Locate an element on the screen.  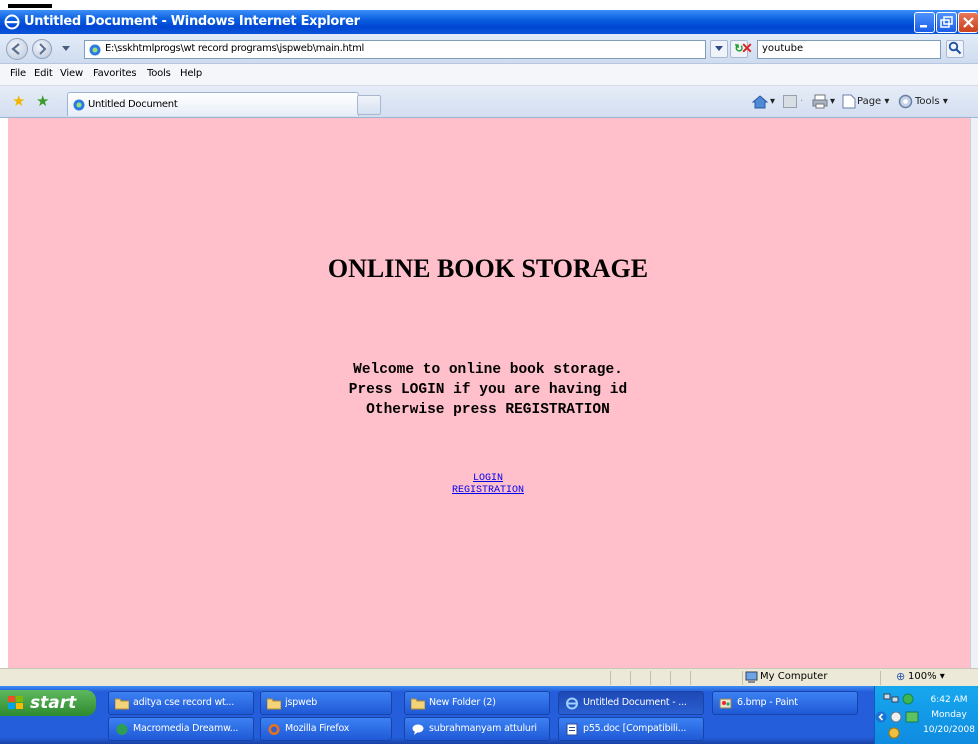
taskbar-button-firefox: Mozilla Firefox is located at coordinates (326, 729).